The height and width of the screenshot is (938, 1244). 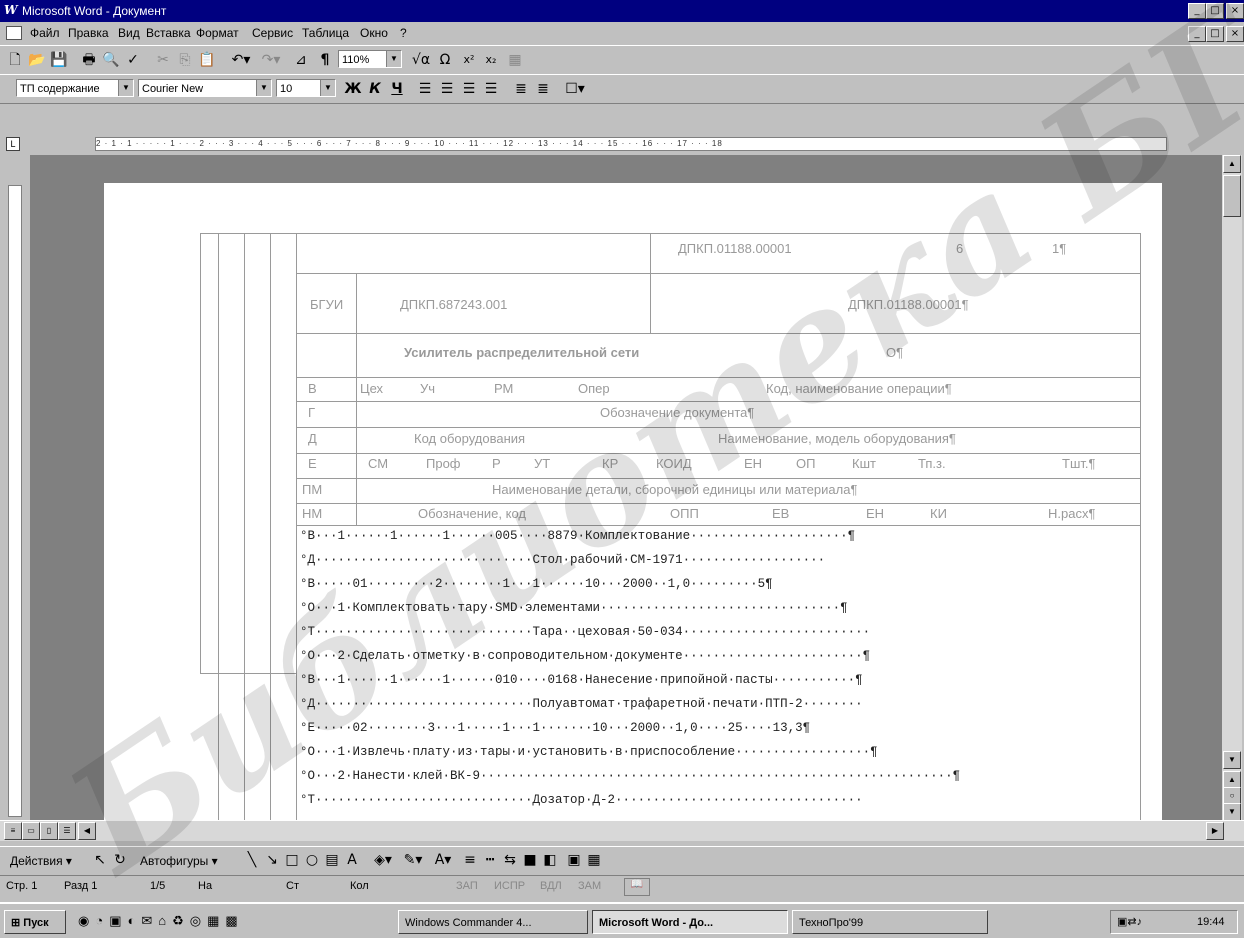 I want to click on menu-insert: Вставка, so click(x=168, y=33).